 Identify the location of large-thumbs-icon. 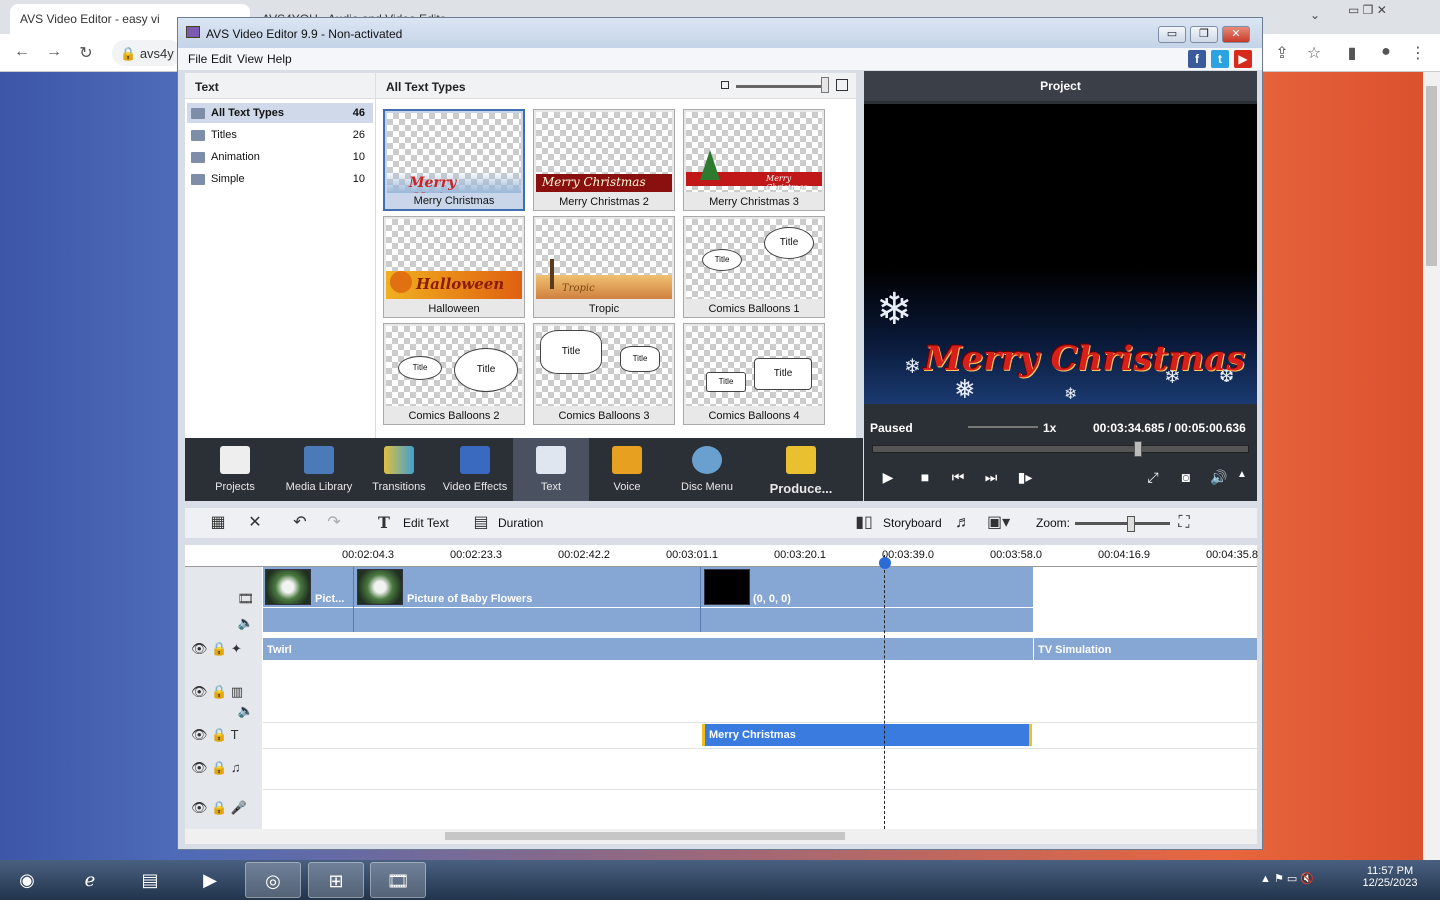
(842, 85).